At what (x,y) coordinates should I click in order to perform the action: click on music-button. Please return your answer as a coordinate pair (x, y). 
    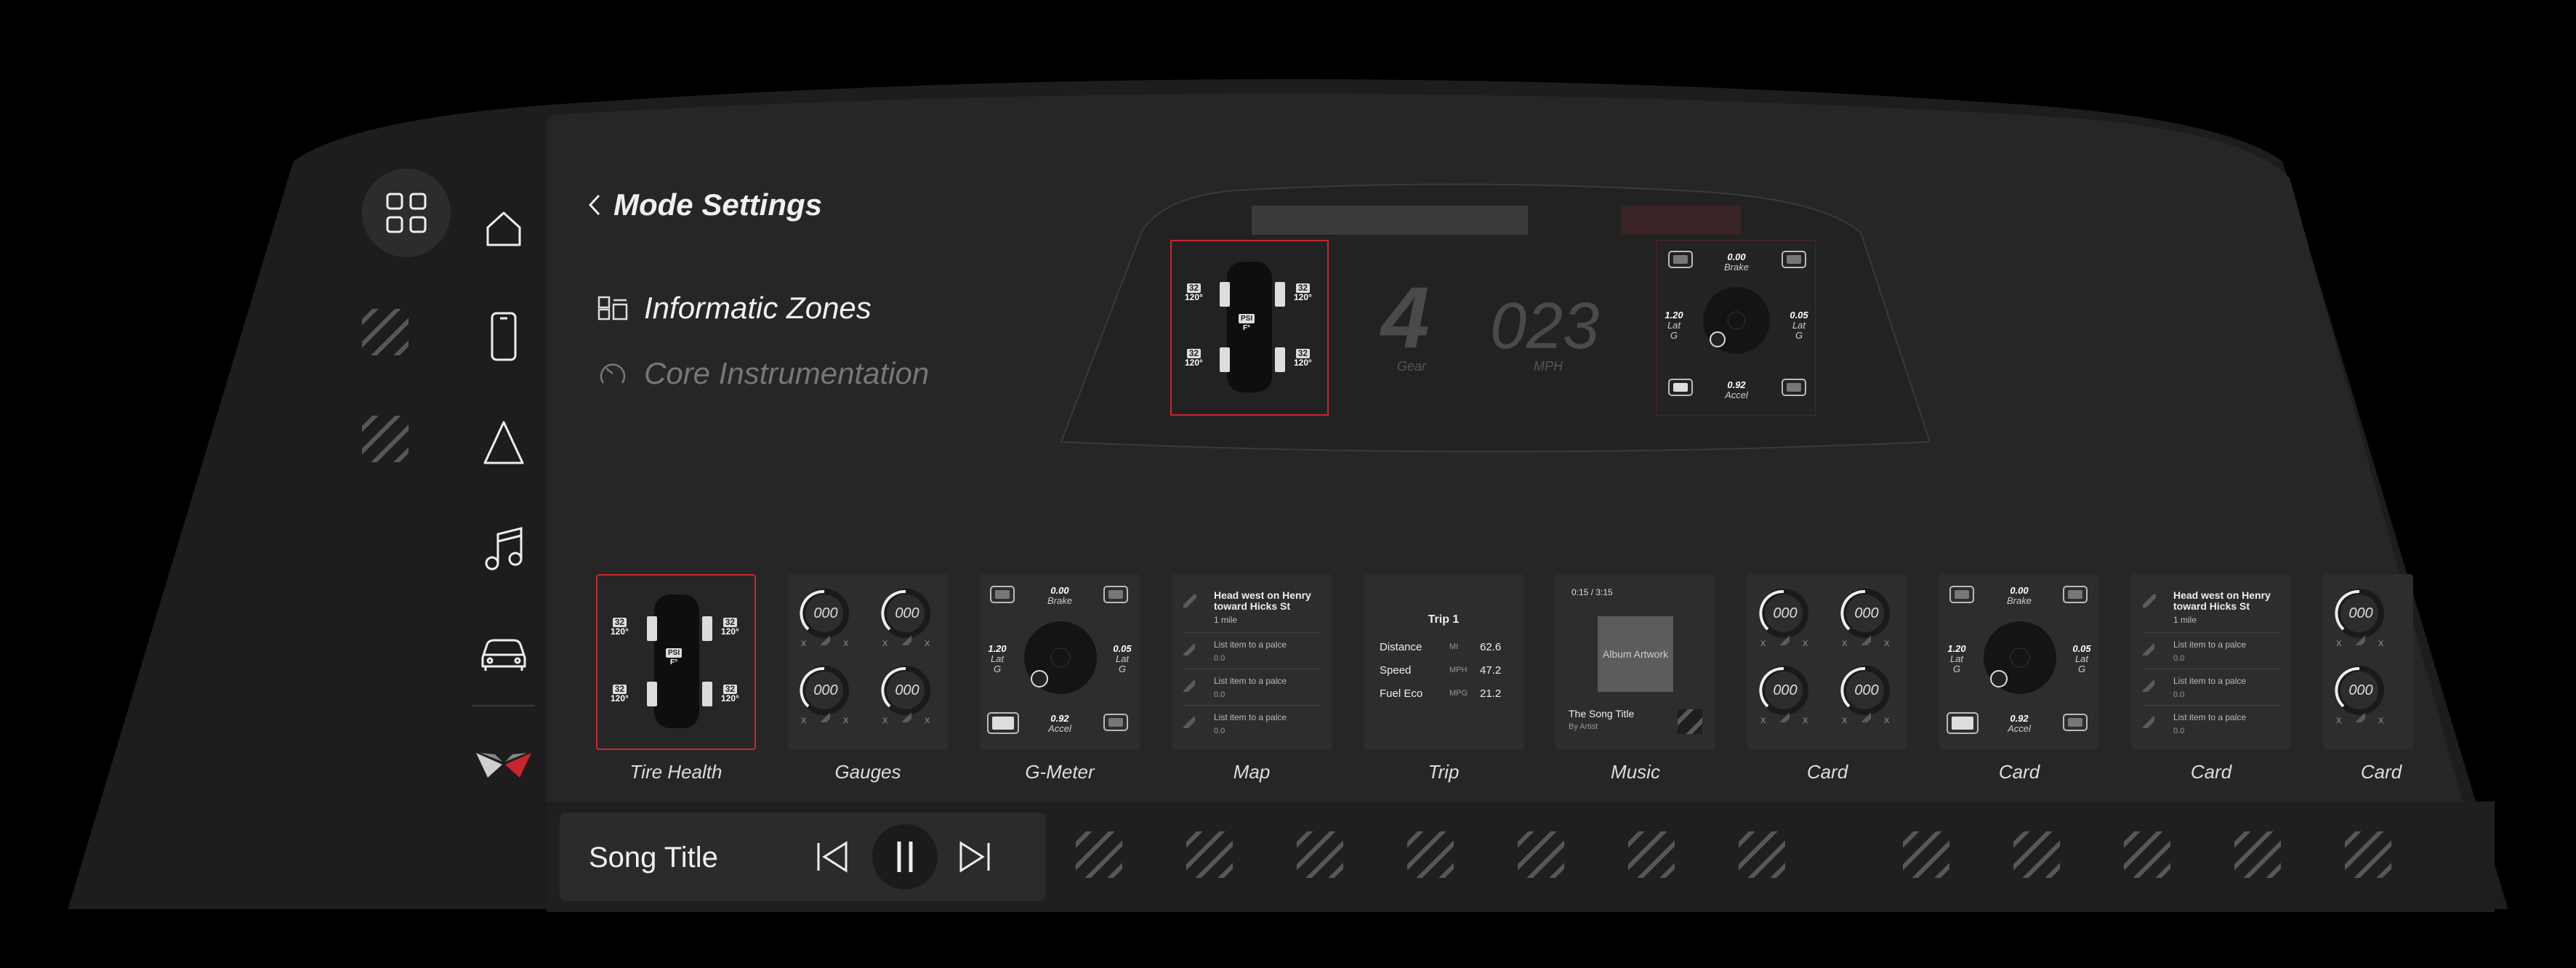
    Looking at the image, I should click on (503, 548).